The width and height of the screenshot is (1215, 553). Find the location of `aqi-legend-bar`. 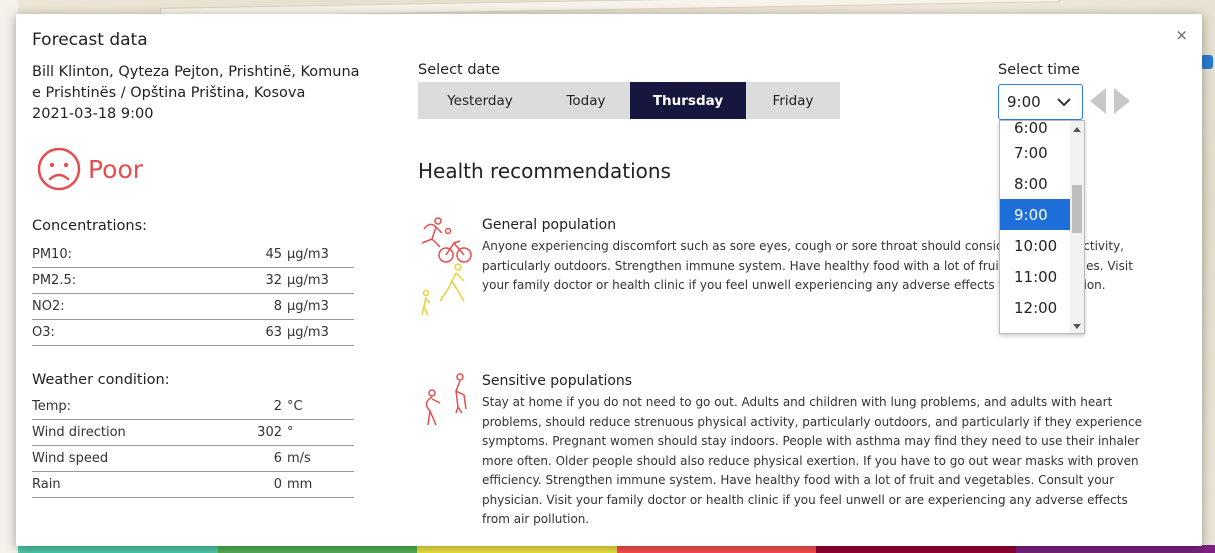

aqi-legend-bar is located at coordinates (616, 549).